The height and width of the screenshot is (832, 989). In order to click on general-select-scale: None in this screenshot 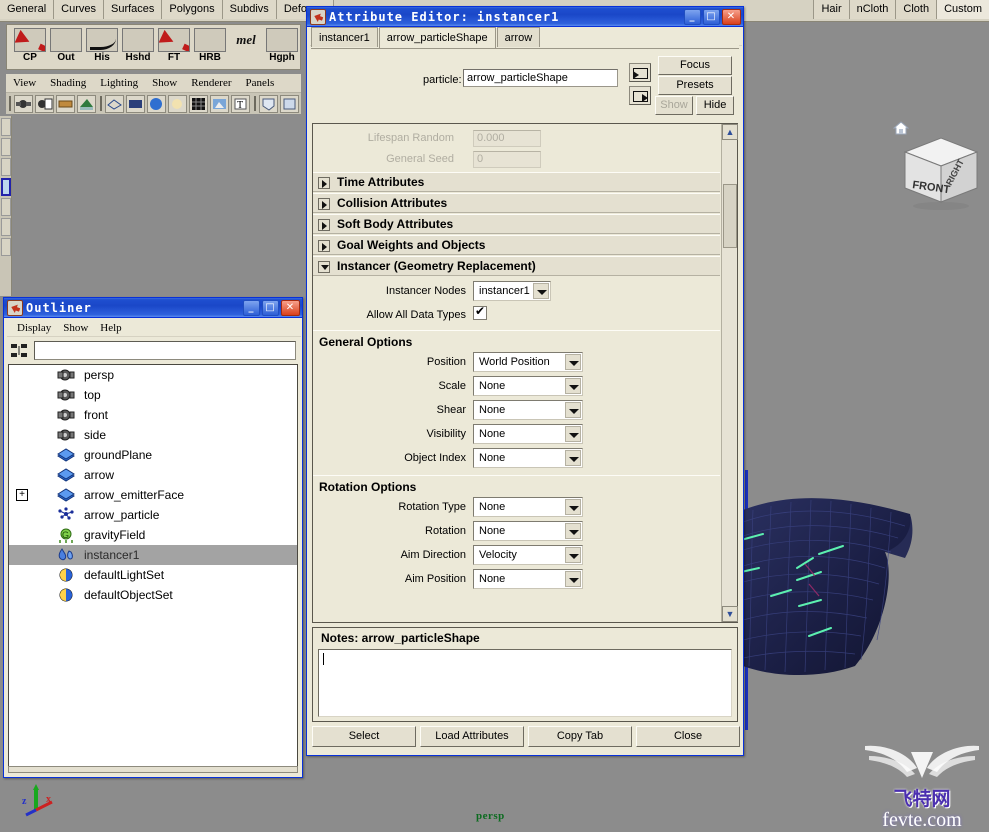, I will do `click(528, 386)`.